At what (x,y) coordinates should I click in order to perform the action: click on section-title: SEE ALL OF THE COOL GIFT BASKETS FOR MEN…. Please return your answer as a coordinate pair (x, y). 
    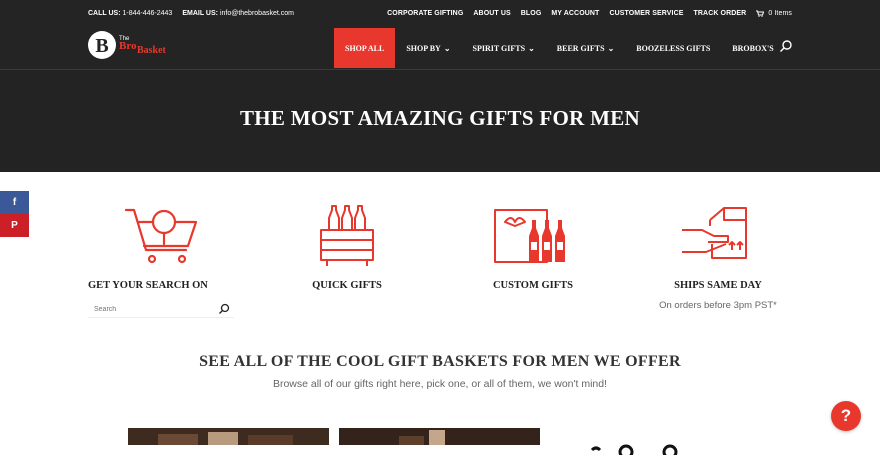
    Looking at the image, I should click on (440, 361).